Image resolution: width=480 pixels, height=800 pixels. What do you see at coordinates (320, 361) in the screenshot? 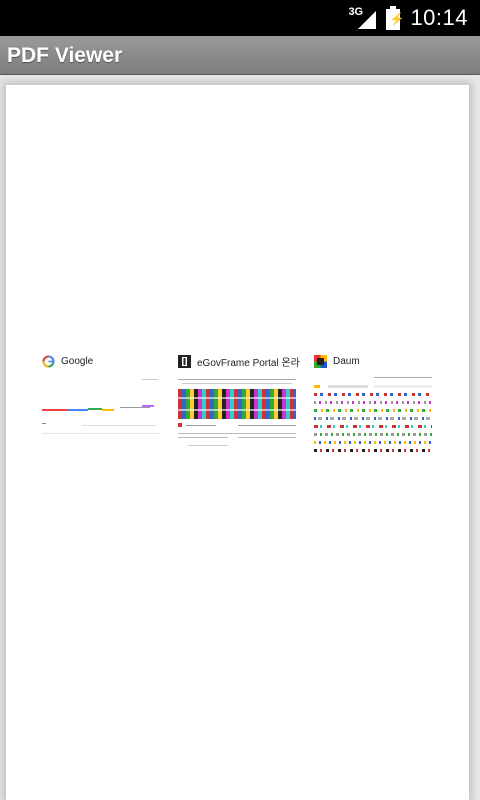
I see `daum-icon` at bounding box center [320, 361].